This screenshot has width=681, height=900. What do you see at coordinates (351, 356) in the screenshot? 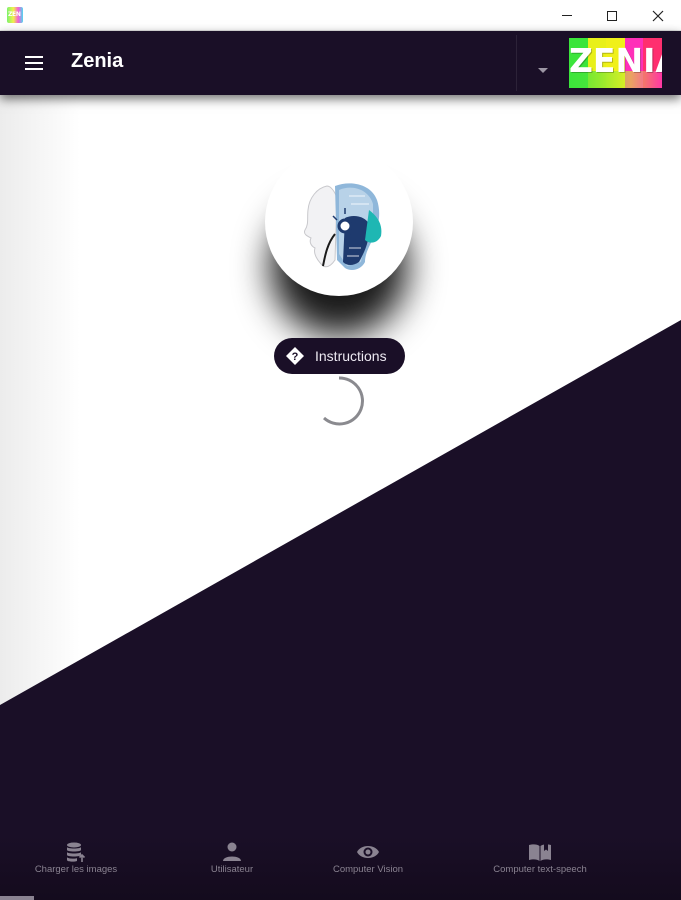
I see `instructions-label: Instructions` at bounding box center [351, 356].